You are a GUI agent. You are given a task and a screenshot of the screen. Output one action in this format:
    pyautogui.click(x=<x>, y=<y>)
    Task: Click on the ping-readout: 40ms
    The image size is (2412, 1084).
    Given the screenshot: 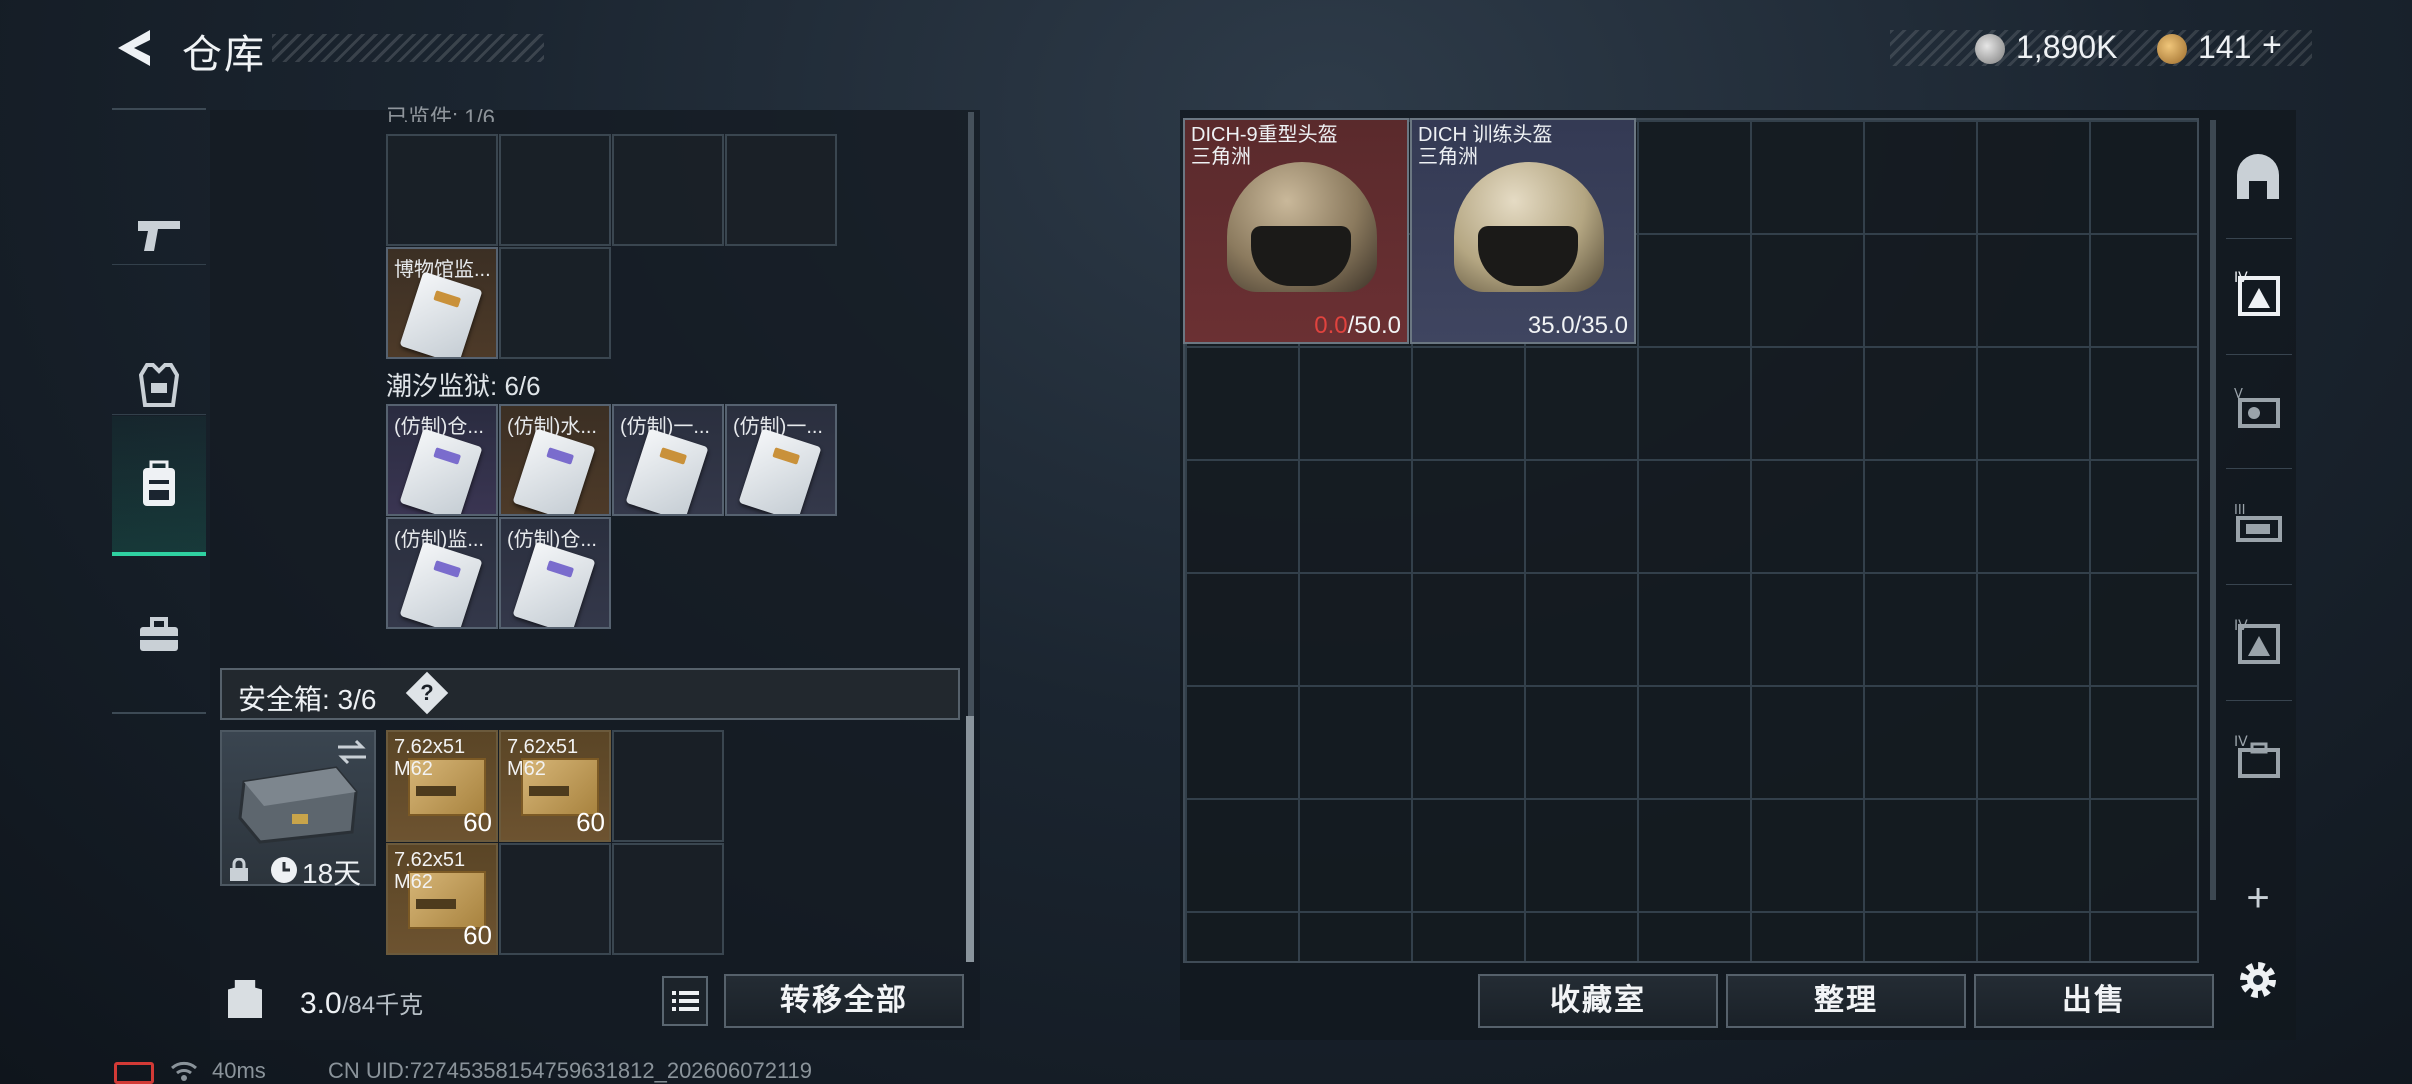 What is the action you would take?
    pyautogui.click(x=239, y=1070)
    